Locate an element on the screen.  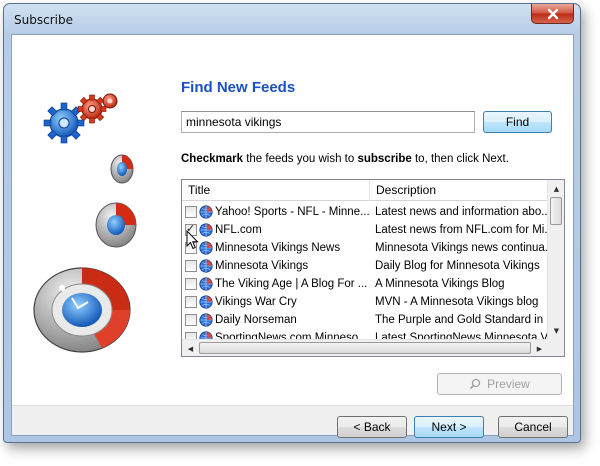
instructions-mid: the feeds you wish to is located at coordinates (300, 159).